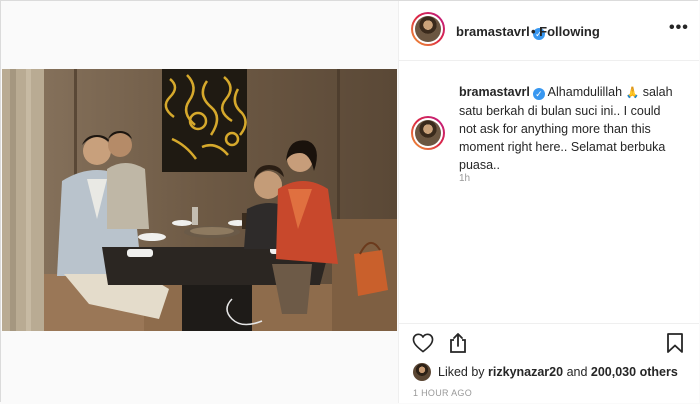 Image resolution: width=700 pixels, height=404 pixels. Describe the element at coordinates (549, 343) in the screenshot. I see `action-bar` at that location.